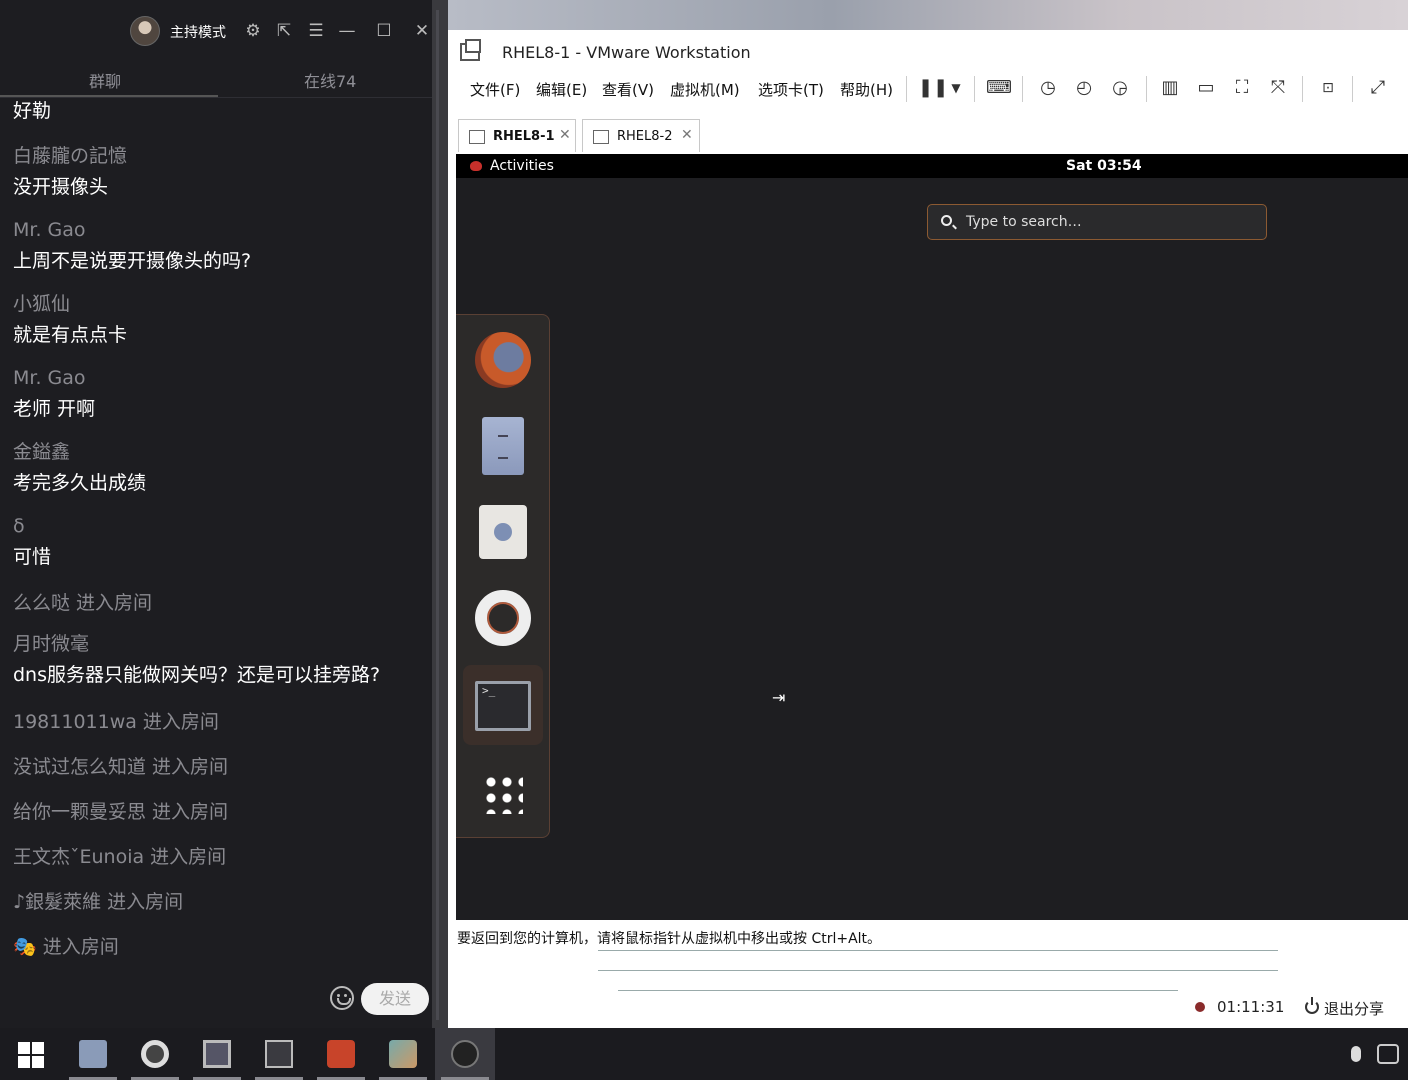  I want to click on menu-view: 查看(V), so click(628, 89).